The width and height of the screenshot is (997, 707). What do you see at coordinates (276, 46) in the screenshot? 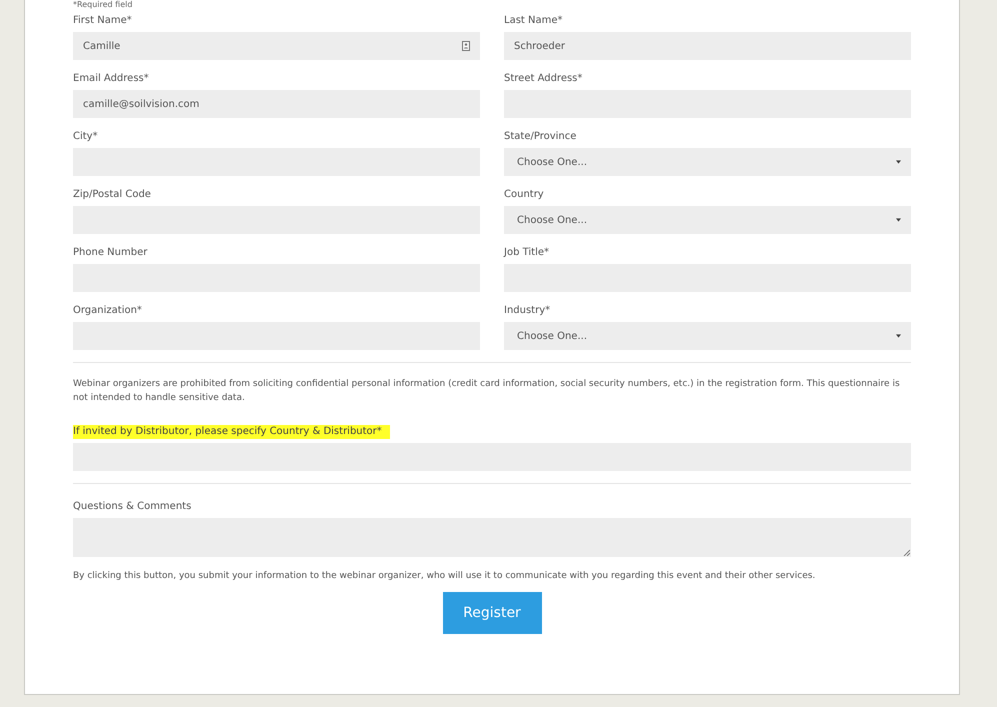
I see `input-field: Camille` at bounding box center [276, 46].